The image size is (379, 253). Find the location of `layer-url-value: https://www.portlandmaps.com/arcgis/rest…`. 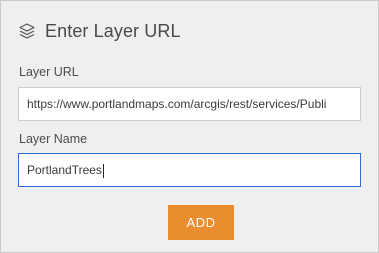

layer-url-value: https://www.portlandmaps.com/arcgis/rest… is located at coordinates (177, 104).